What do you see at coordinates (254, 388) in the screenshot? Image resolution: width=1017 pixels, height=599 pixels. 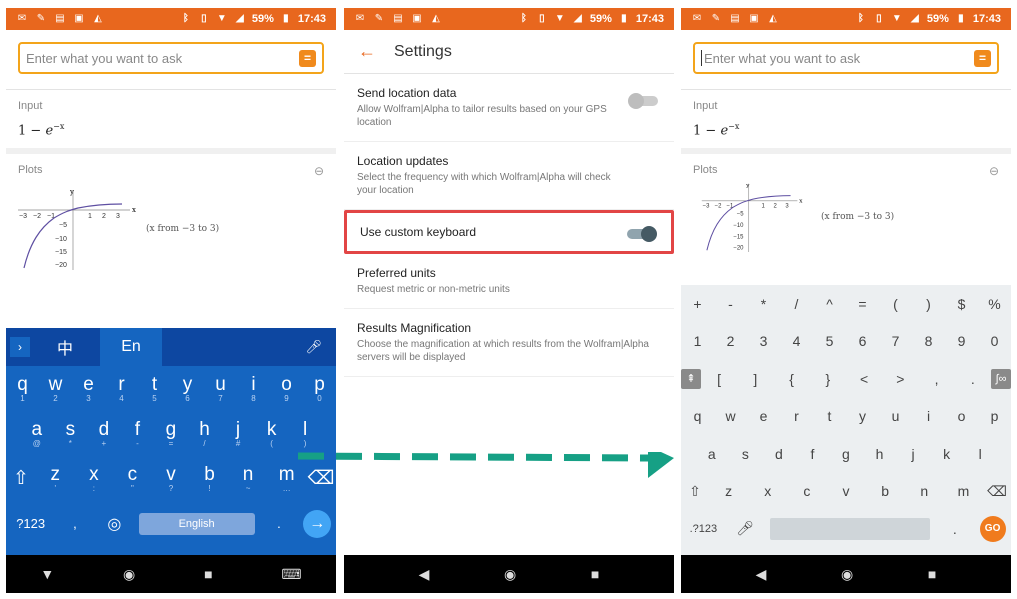 I see `key-i: i8` at bounding box center [254, 388].